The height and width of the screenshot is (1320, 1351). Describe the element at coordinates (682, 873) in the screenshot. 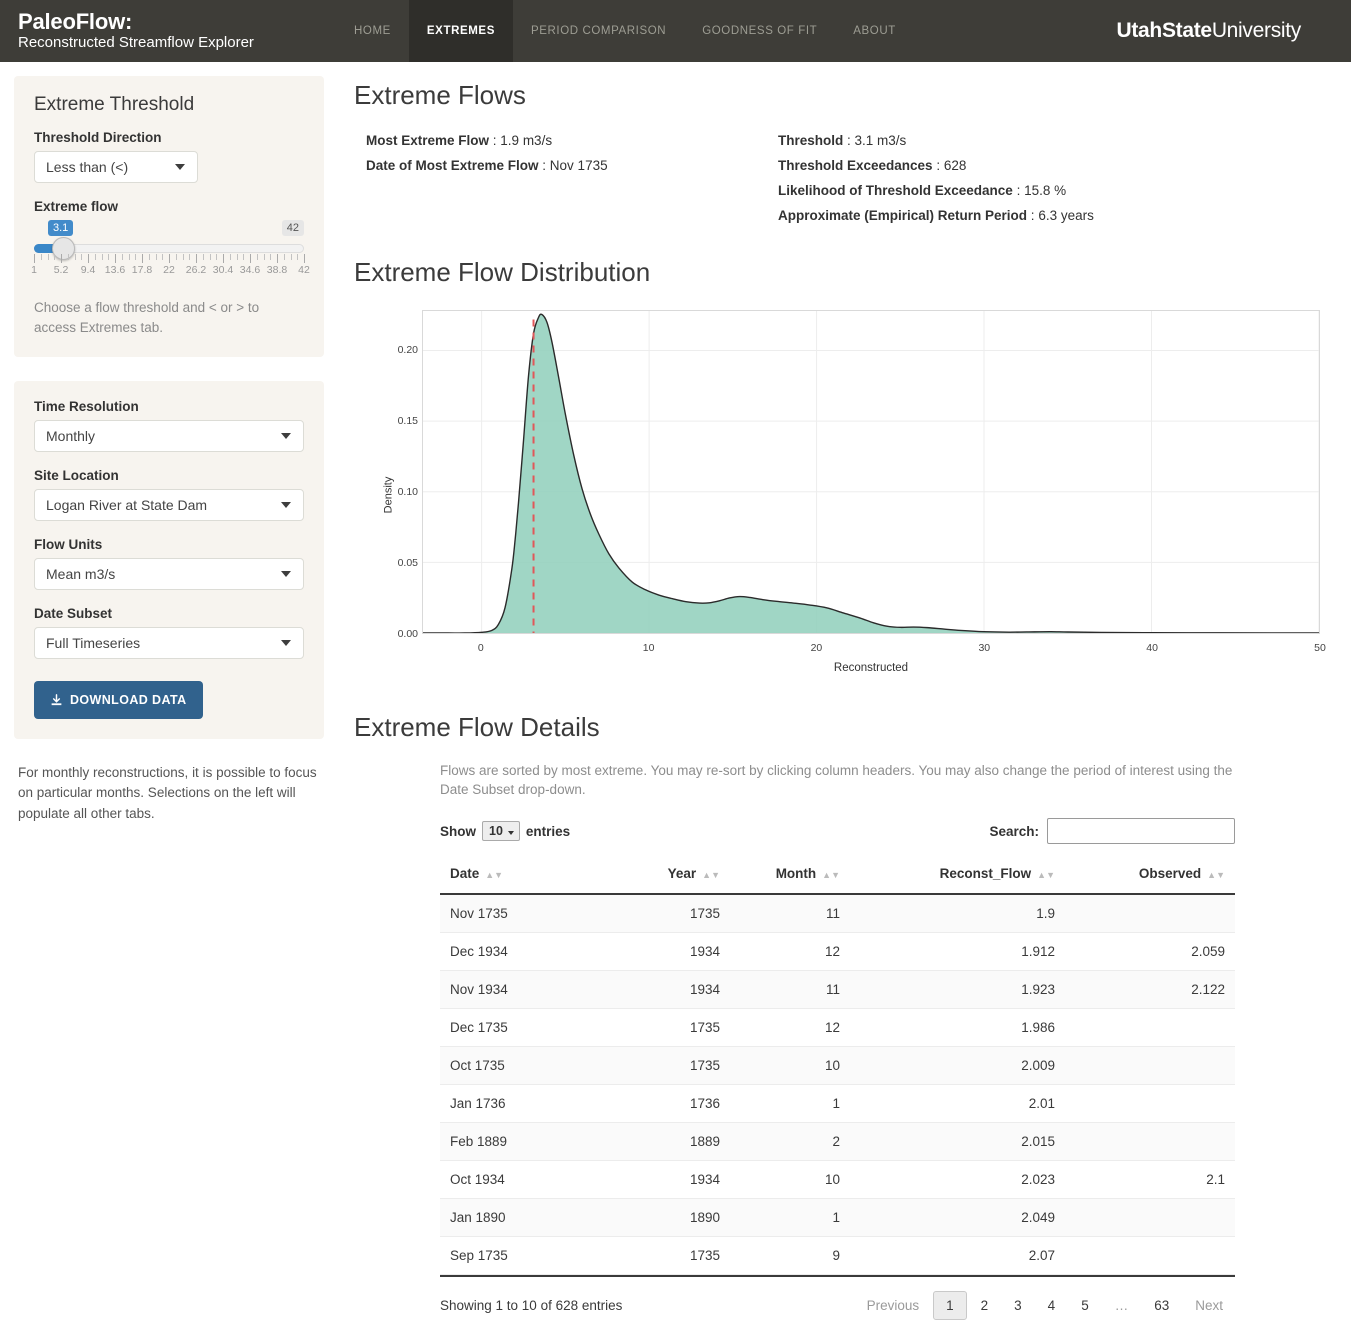

I see `column-label: Year` at that location.